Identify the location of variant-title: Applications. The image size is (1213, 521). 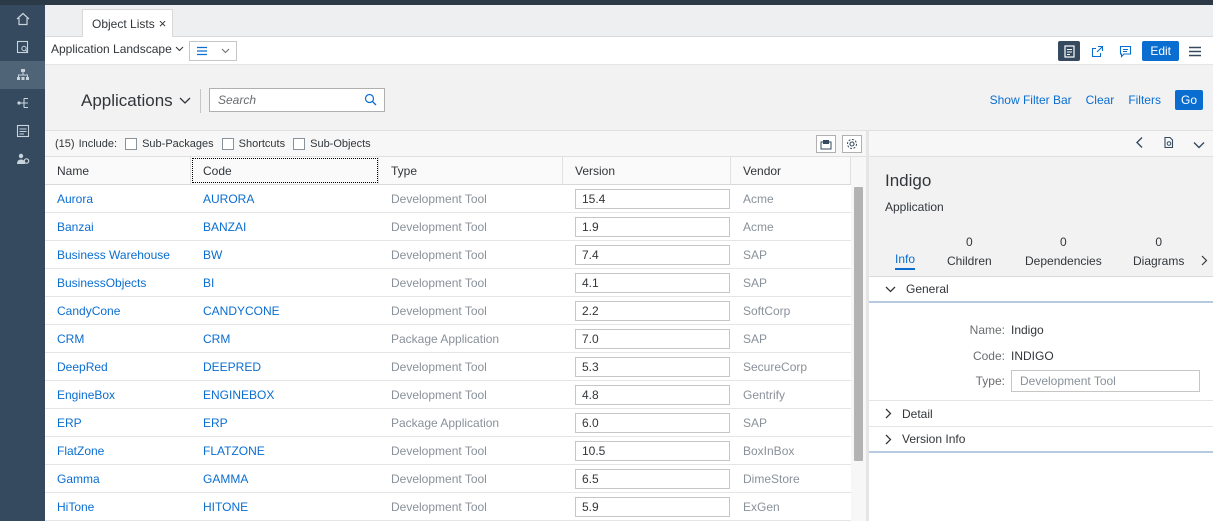
(136, 101).